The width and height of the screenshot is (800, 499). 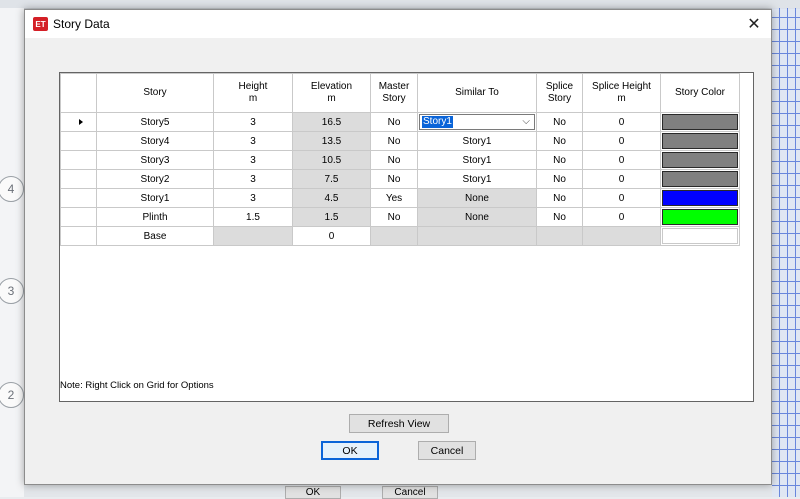 I want to click on height-cell: 1.5, so click(x=253, y=217).